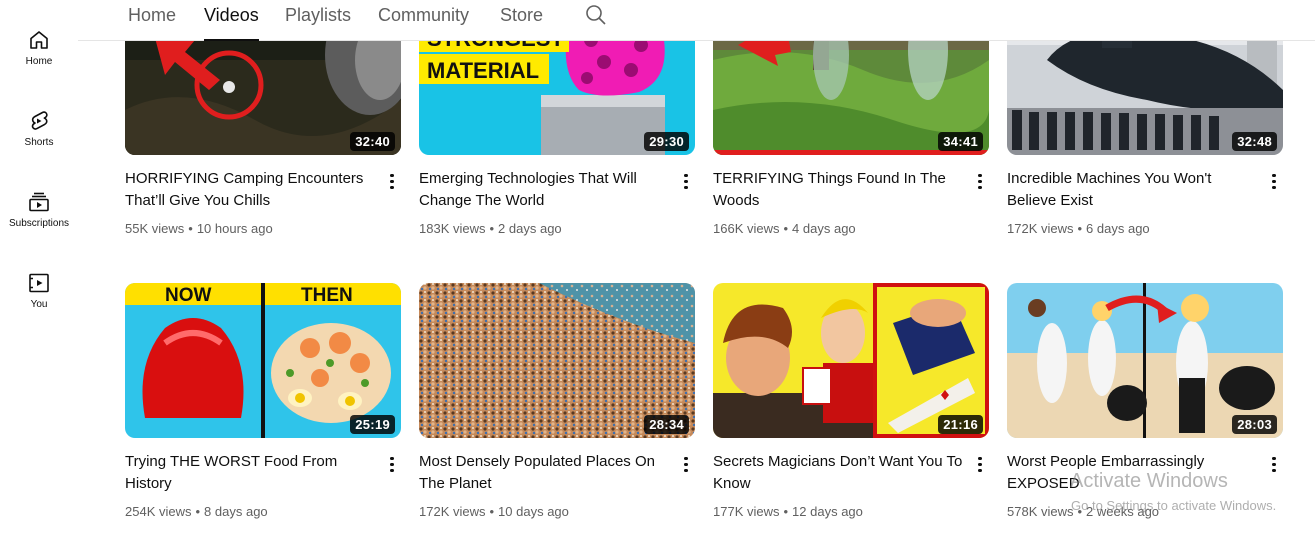 The height and width of the screenshot is (541, 1315). What do you see at coordinates (234, 228) in the screenshot?
I see `upload-age: 10 hours ago` at bounding box center [234, 228].